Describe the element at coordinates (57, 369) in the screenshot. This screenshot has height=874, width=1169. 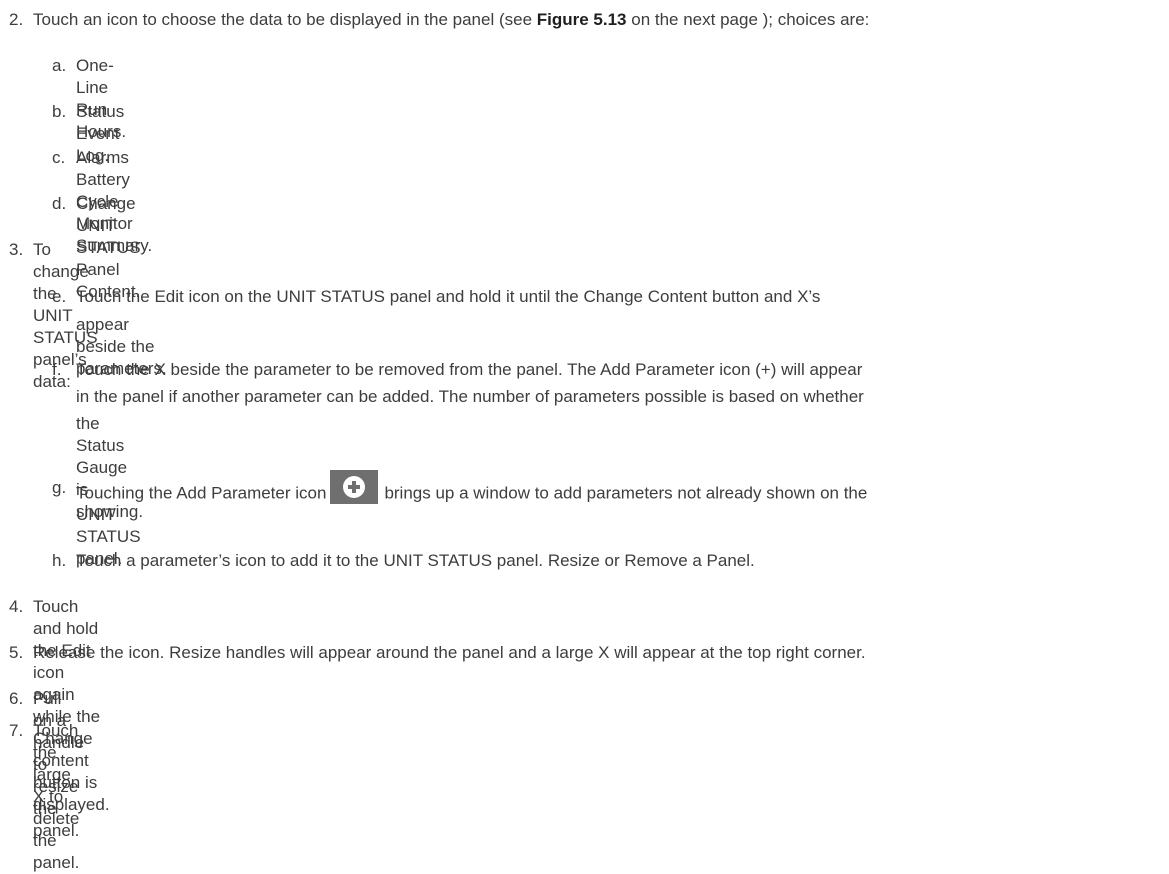
I see `substep-letter: f.` at that location.